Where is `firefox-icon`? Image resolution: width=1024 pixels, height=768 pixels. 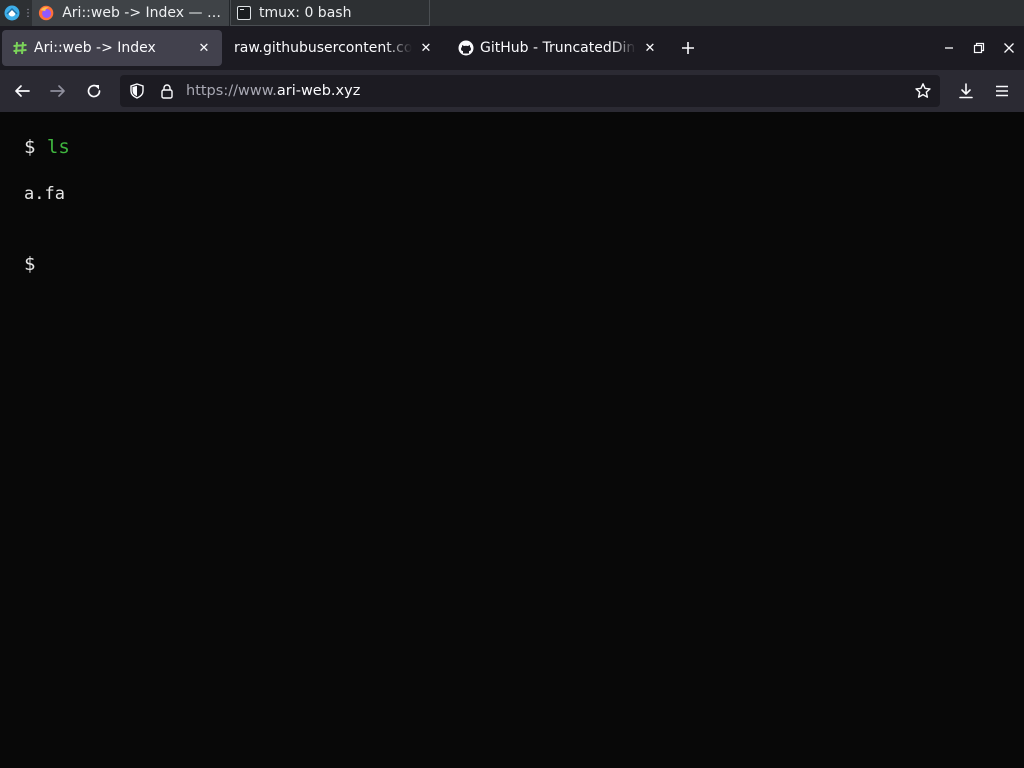 firefox-icon is located at coordinates (46, 13).